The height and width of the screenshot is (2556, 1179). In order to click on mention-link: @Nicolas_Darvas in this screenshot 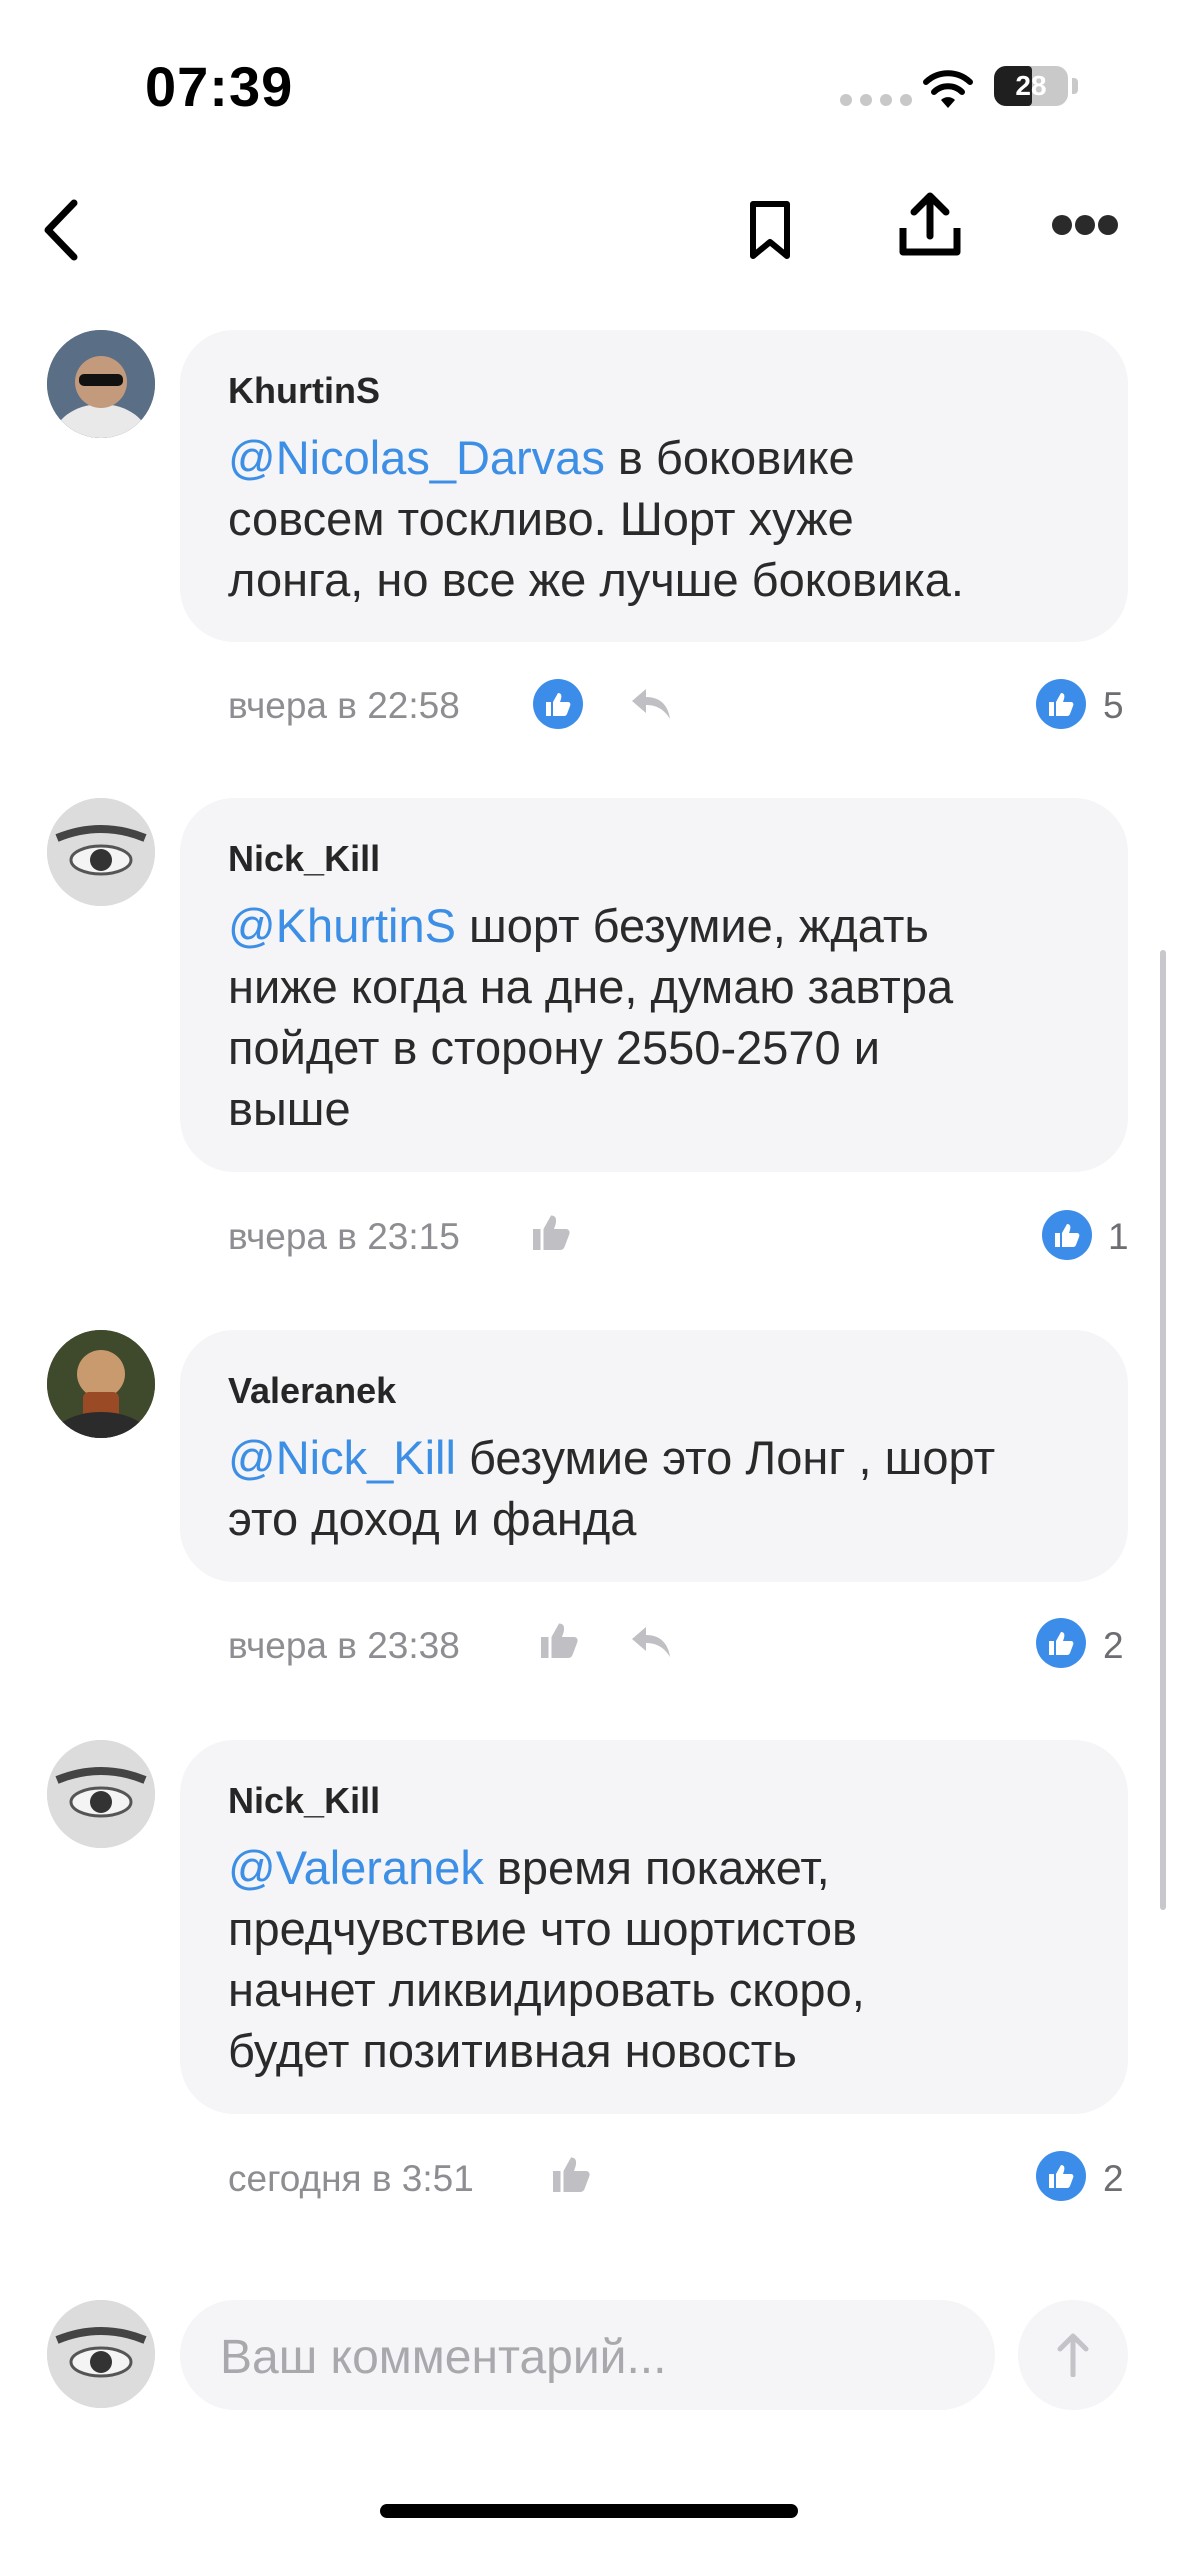, I will do `click(416, 457)`.